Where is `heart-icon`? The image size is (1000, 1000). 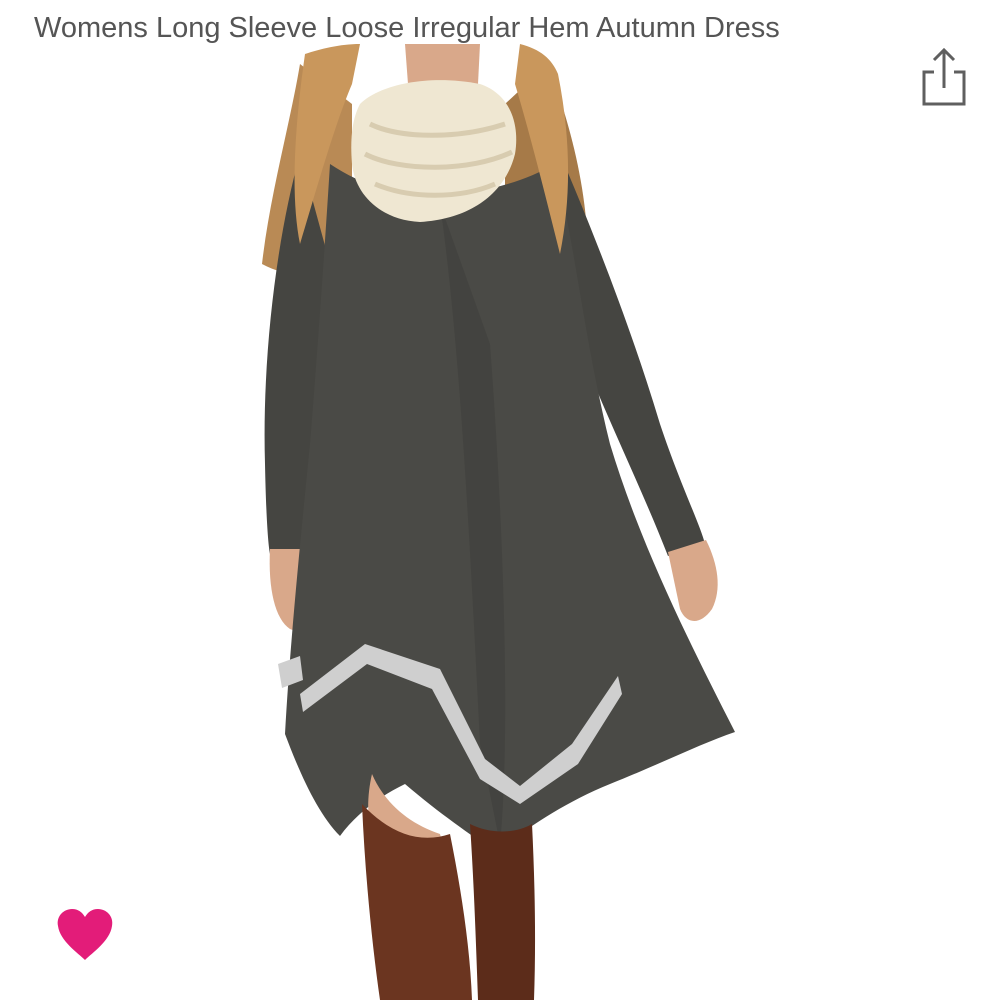
heart-icon is located at coordinates (85, 934).